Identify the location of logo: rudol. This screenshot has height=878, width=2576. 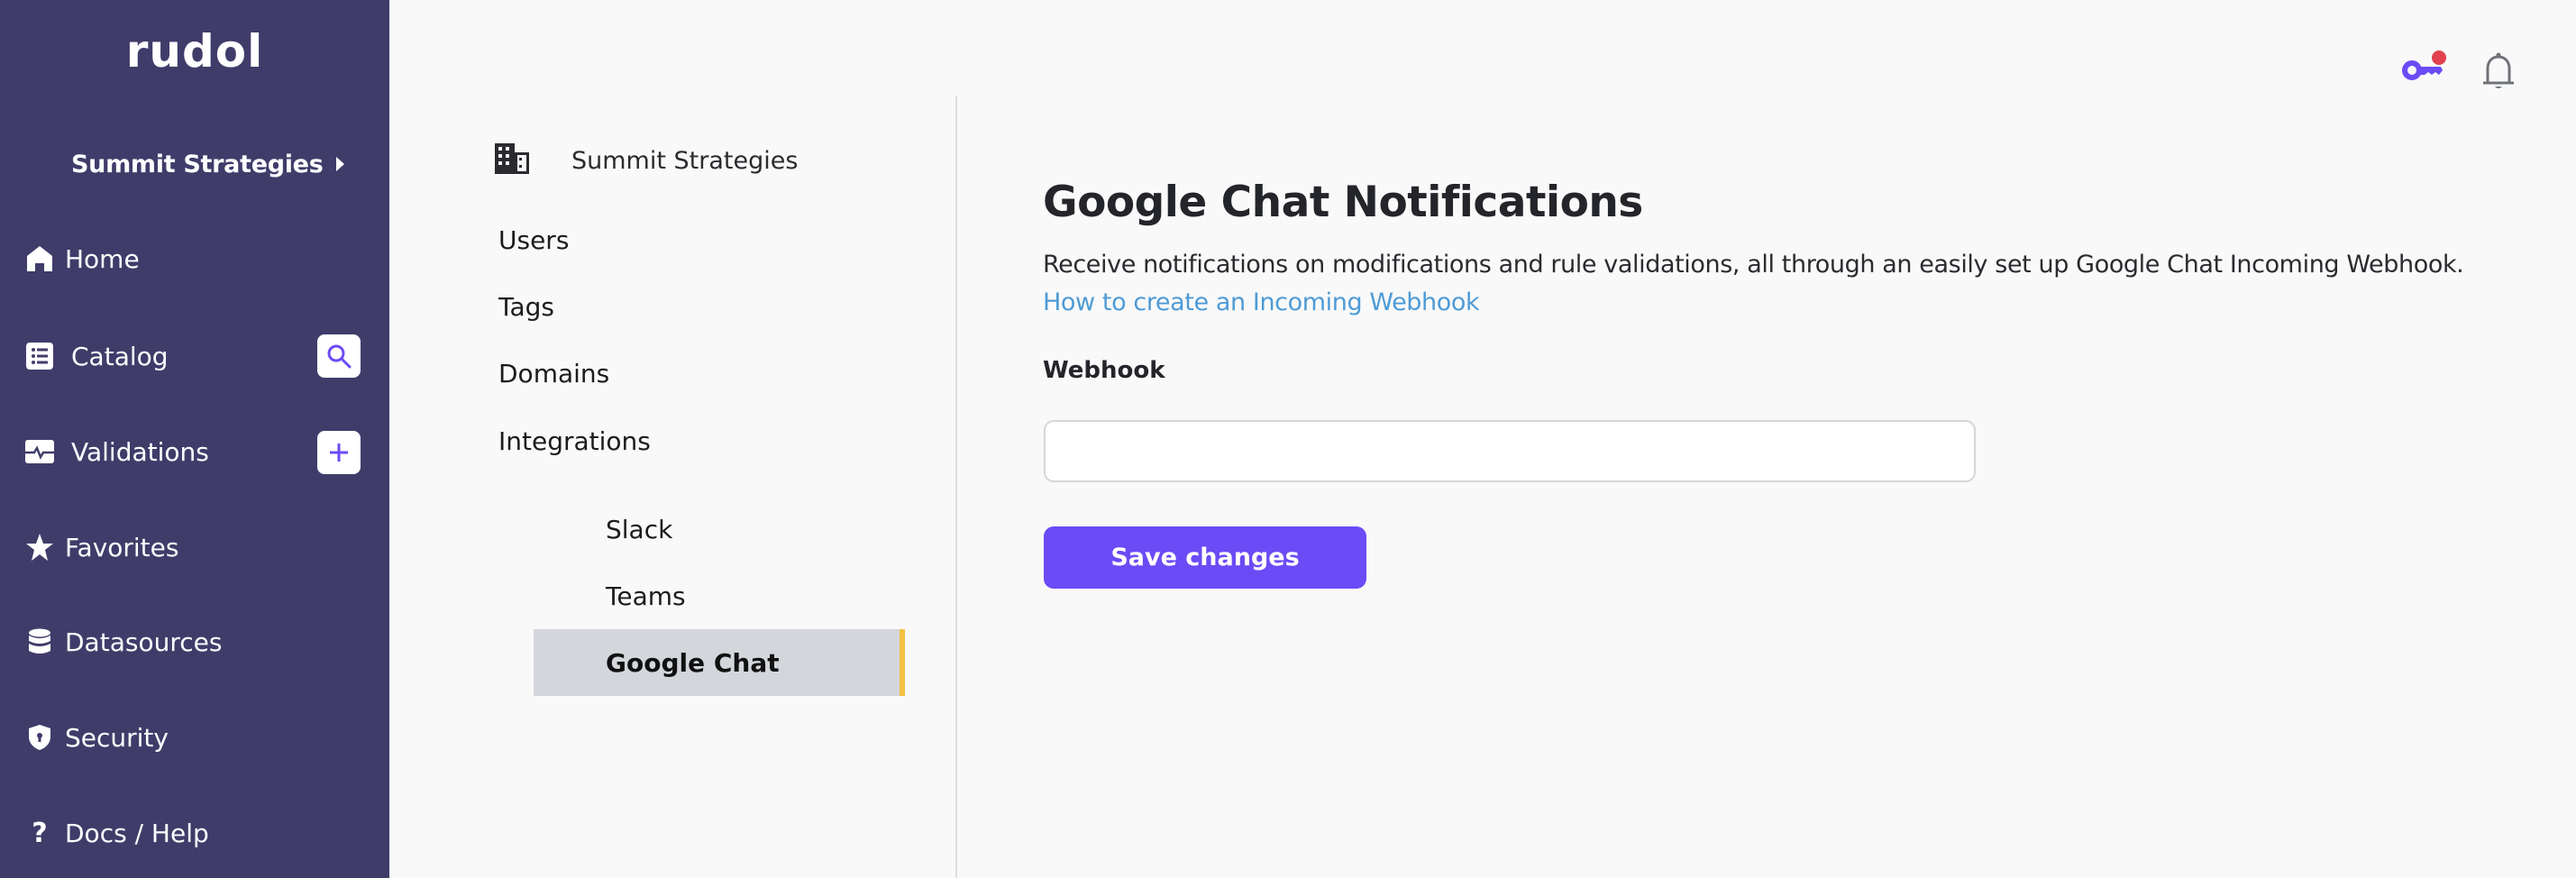
(194, 51).